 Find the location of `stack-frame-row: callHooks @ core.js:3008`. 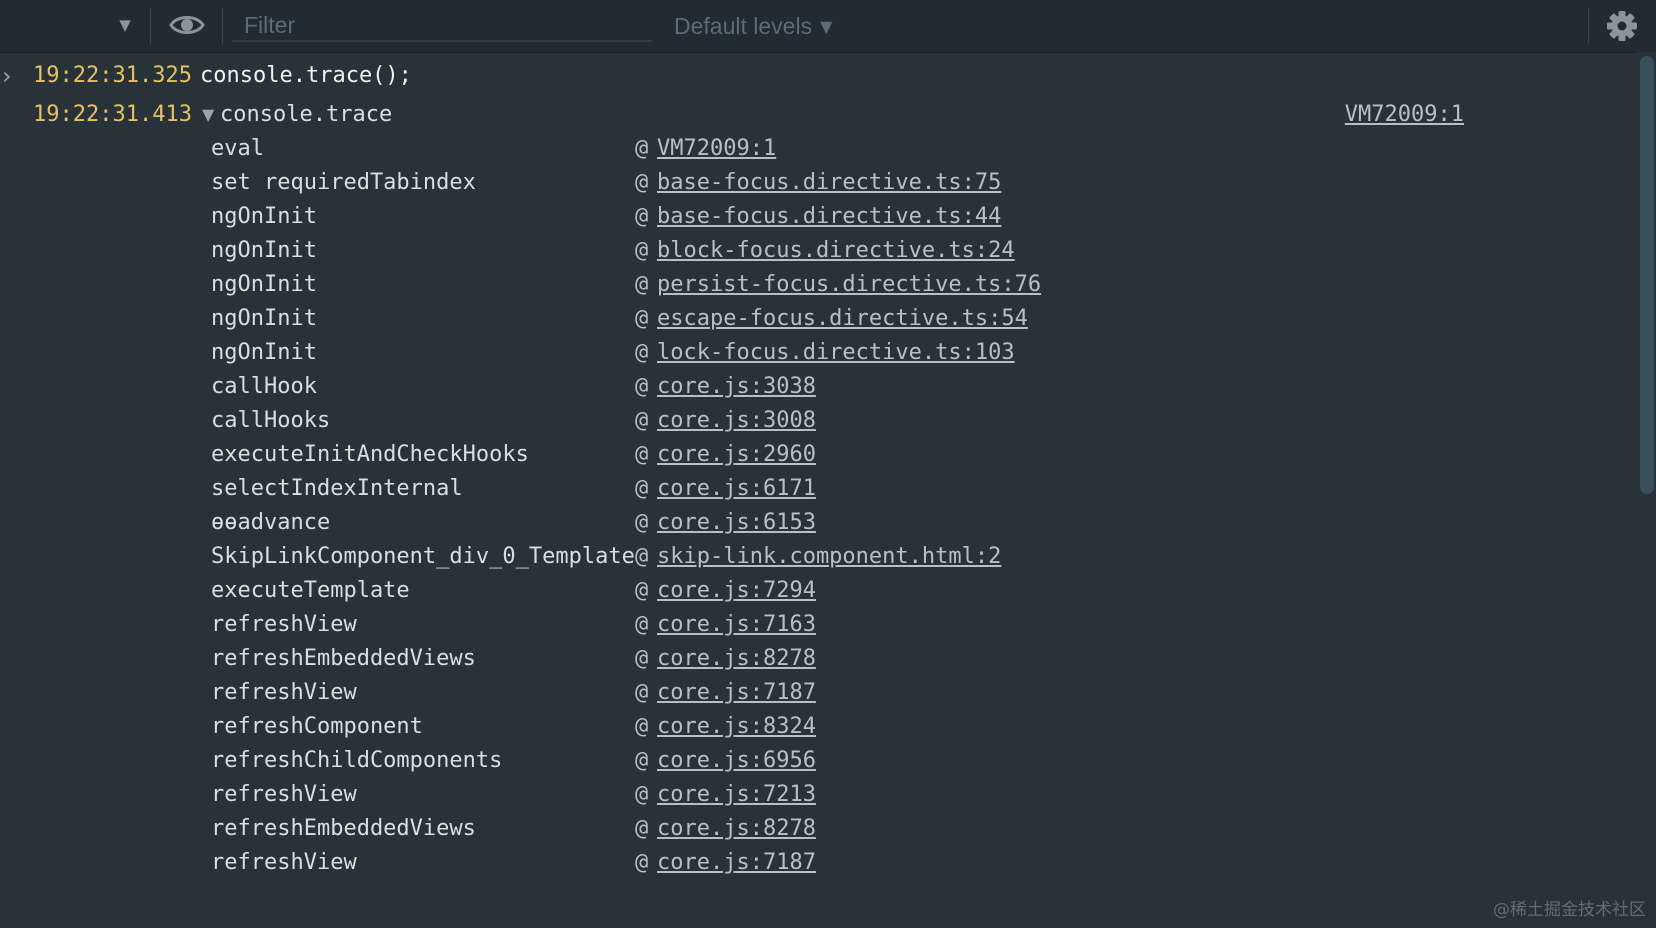

stack-frame-row: callHooks @ core.js:3008 is located at coordinates (800, 421).